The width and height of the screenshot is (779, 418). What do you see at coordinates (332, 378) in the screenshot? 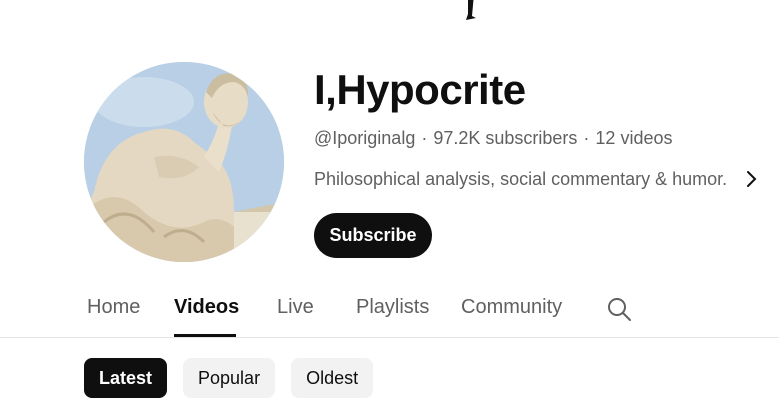
I see `chip-oldest: Oldest` at bounding box center [332, 378].